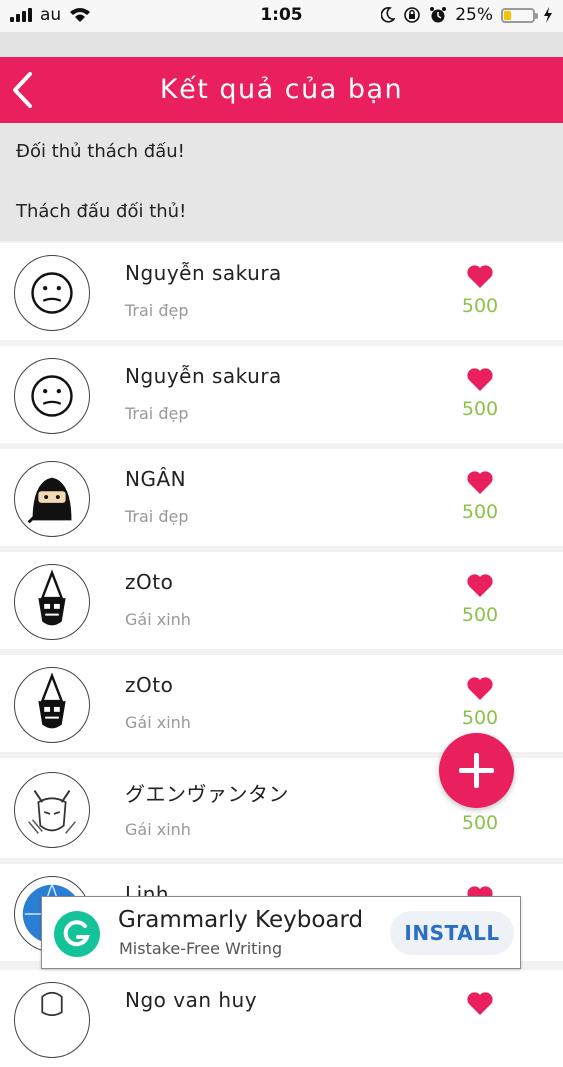  Describe the element at coordinates (476, 770) in the screenshot. I see `add-button` at that location.